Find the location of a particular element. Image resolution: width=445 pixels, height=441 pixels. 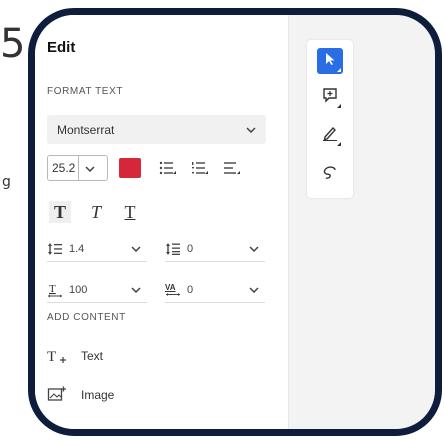

font-family-select: Montserrat is located at coordinates (156, 129).